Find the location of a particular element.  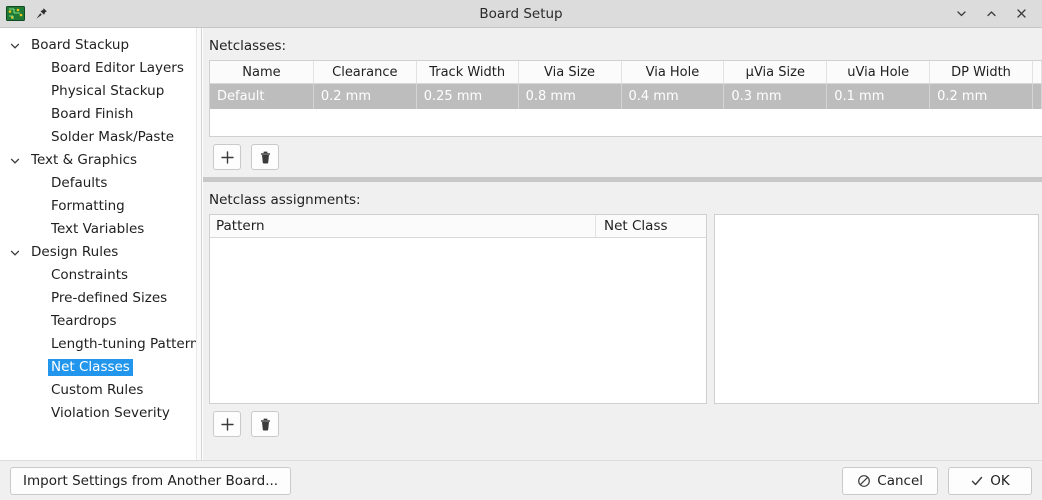

minimize-button is located at coordinates (961, 14).